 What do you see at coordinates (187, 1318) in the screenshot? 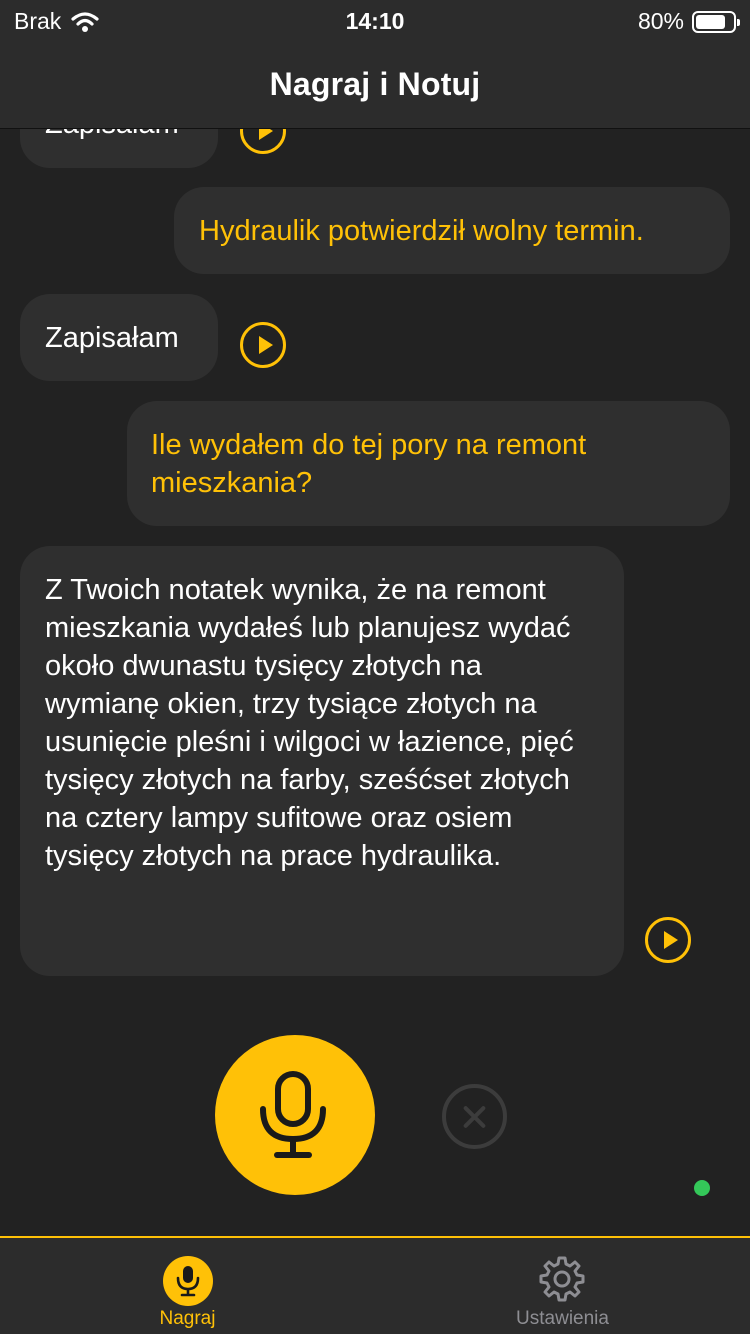
I see `tab-label: Nagraj` at bounding box center [187, 1318].